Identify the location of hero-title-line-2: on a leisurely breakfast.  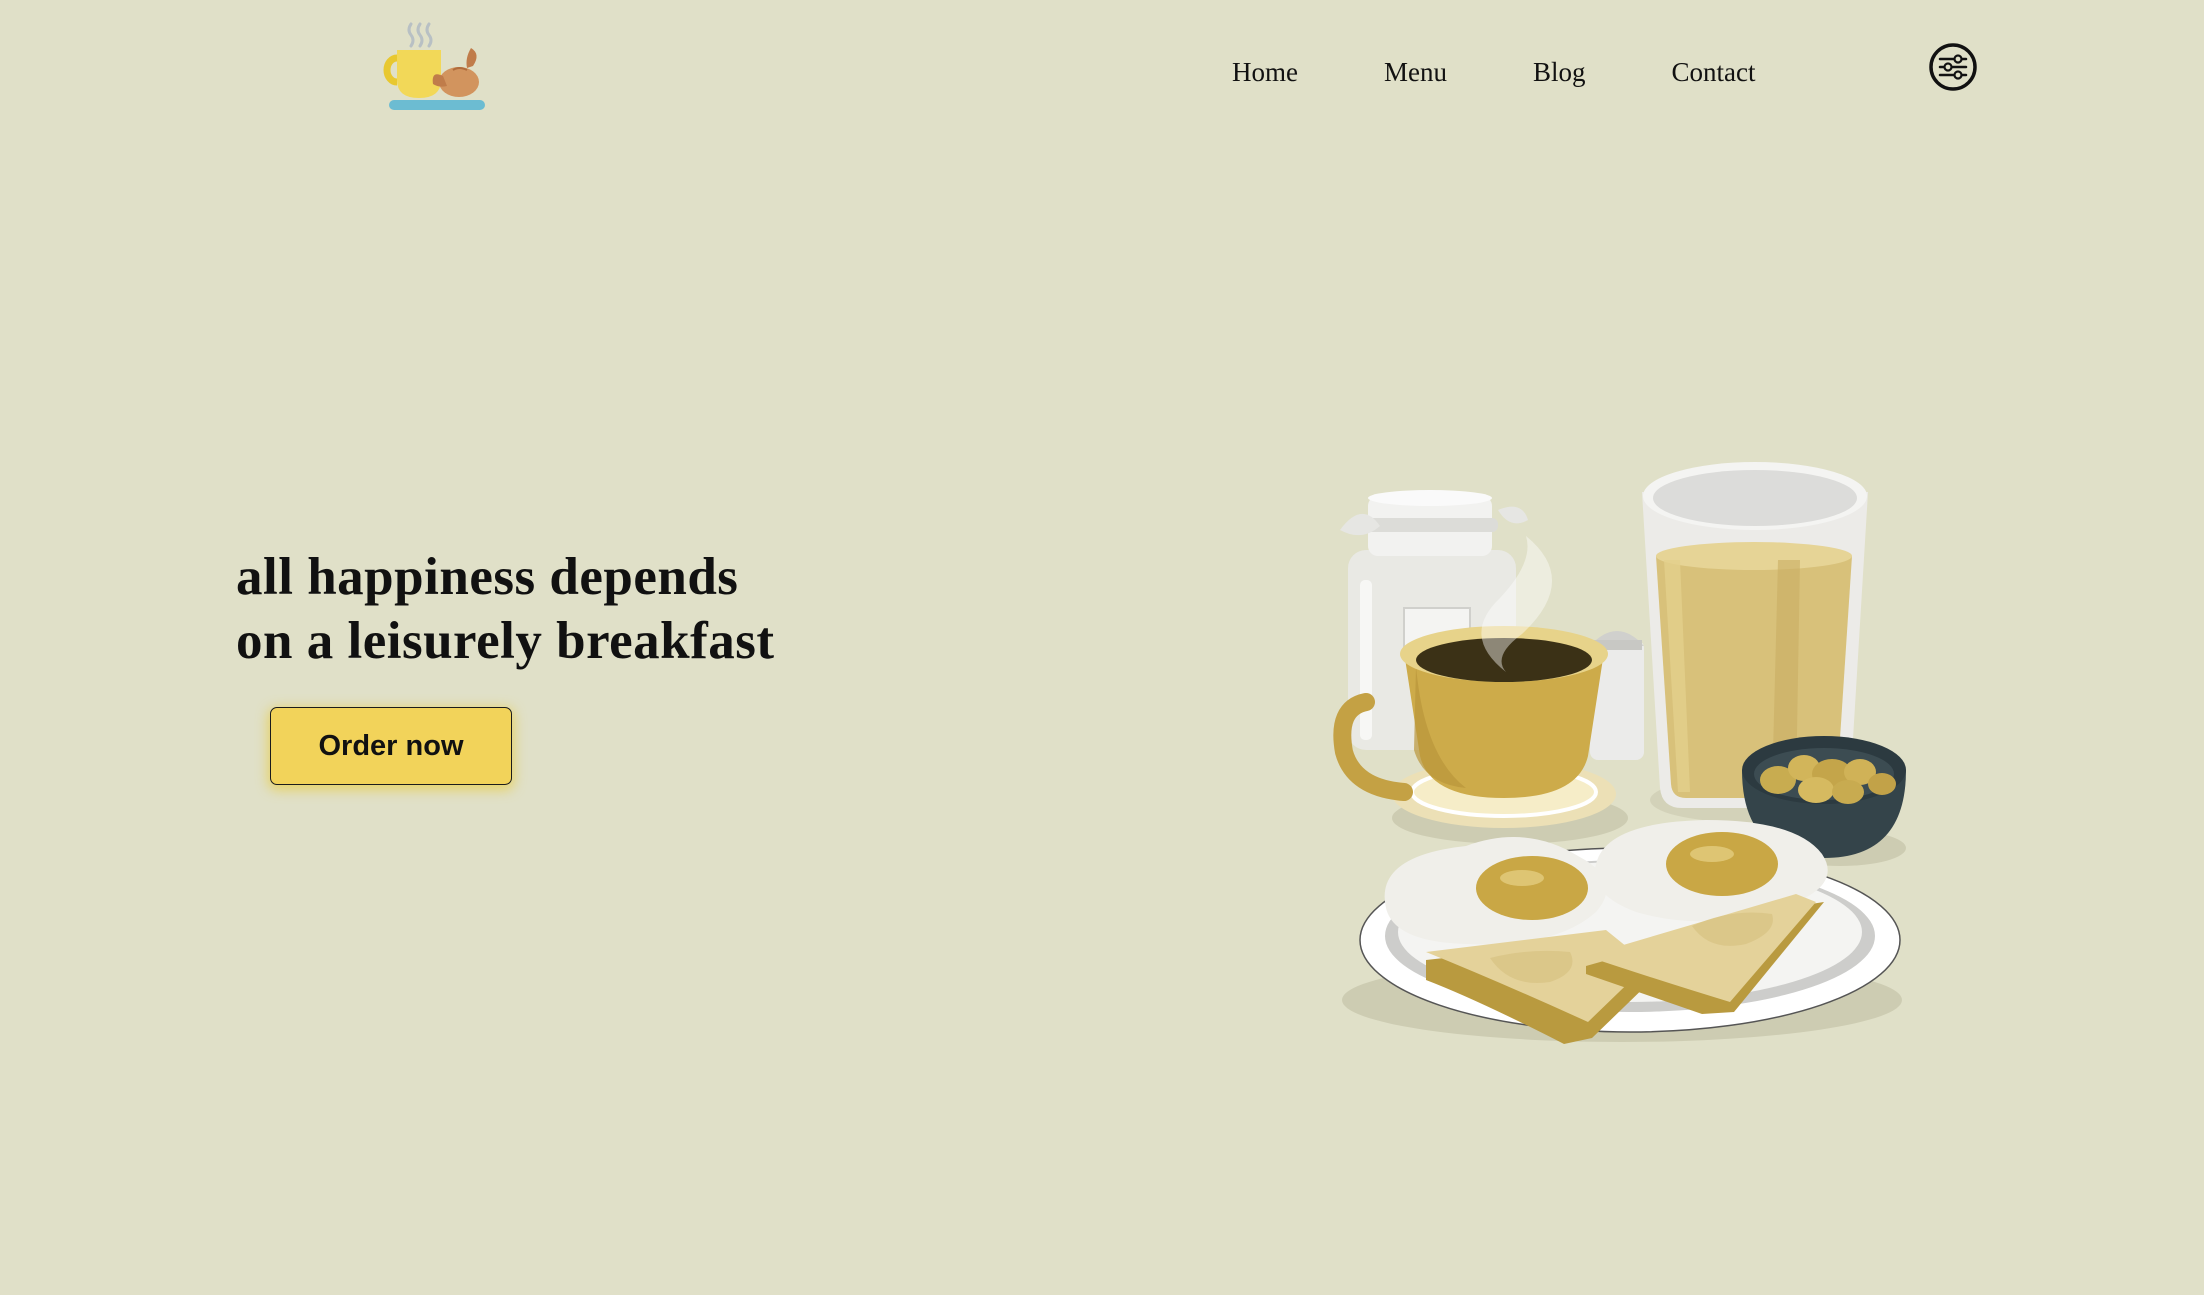
(505, 641).